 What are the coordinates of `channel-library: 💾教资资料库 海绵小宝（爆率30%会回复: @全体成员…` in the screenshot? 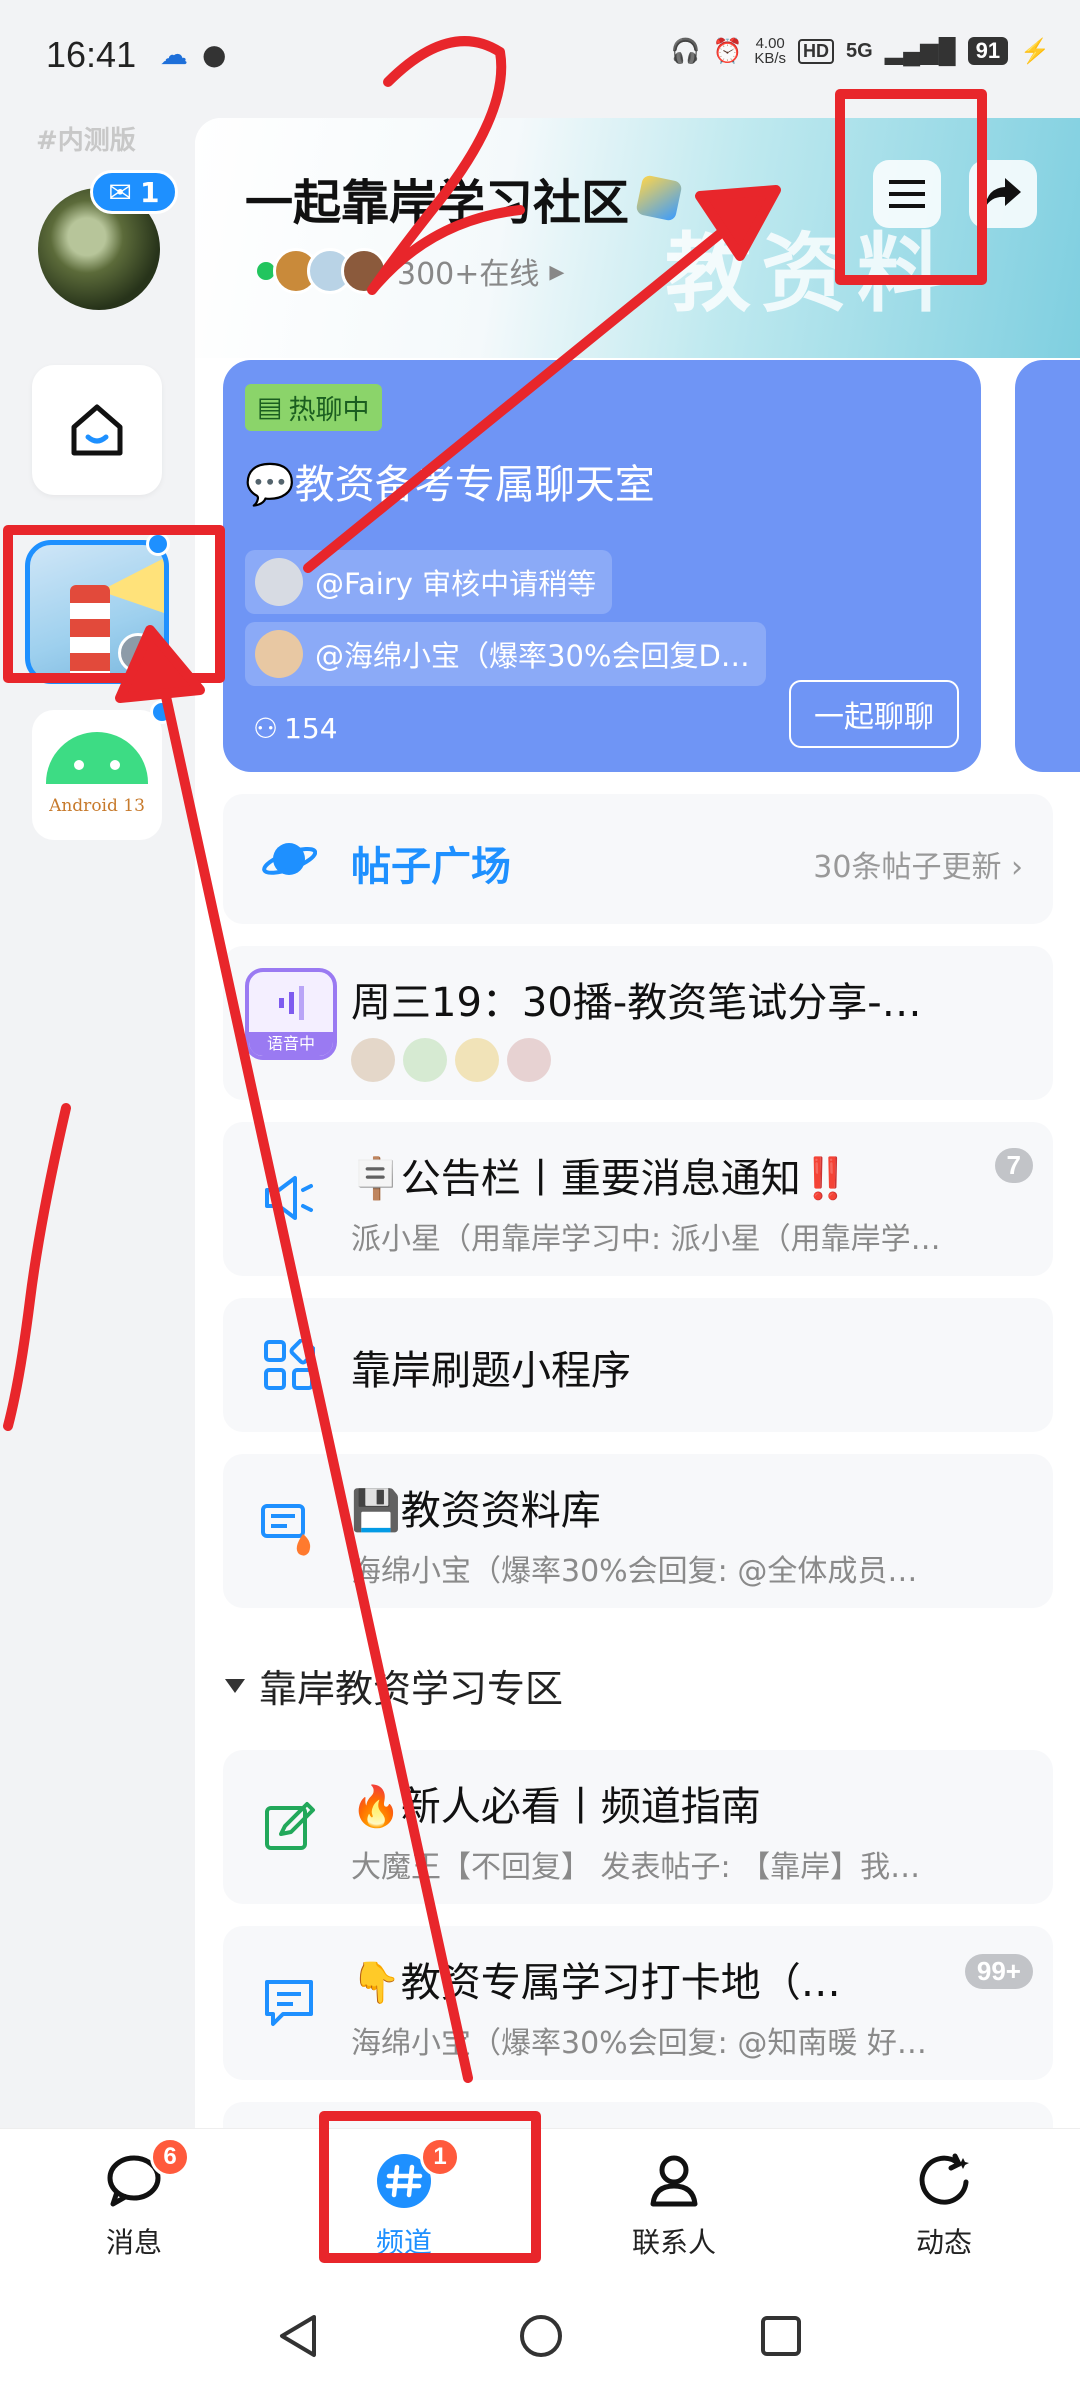 It's located at (638, 1531).